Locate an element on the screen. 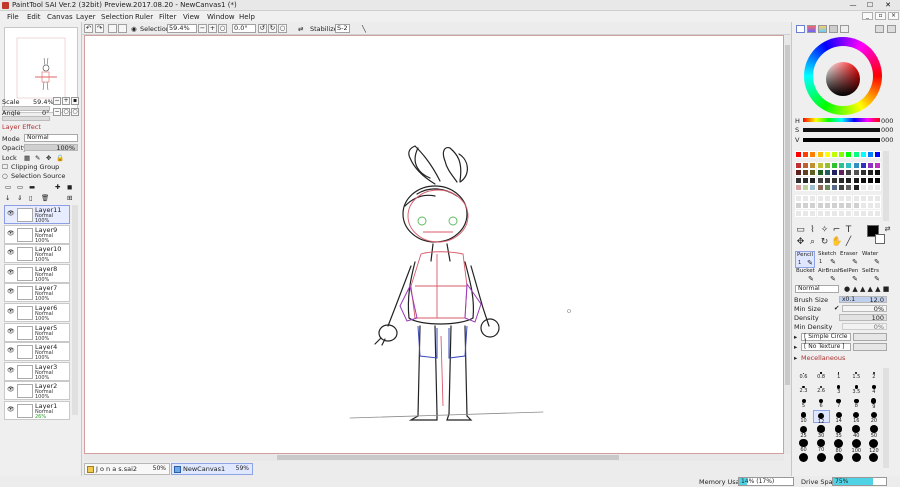 The width and height of the screenshot is (900, 487). brush-tip: 2 is located at coordinates (873, 374).